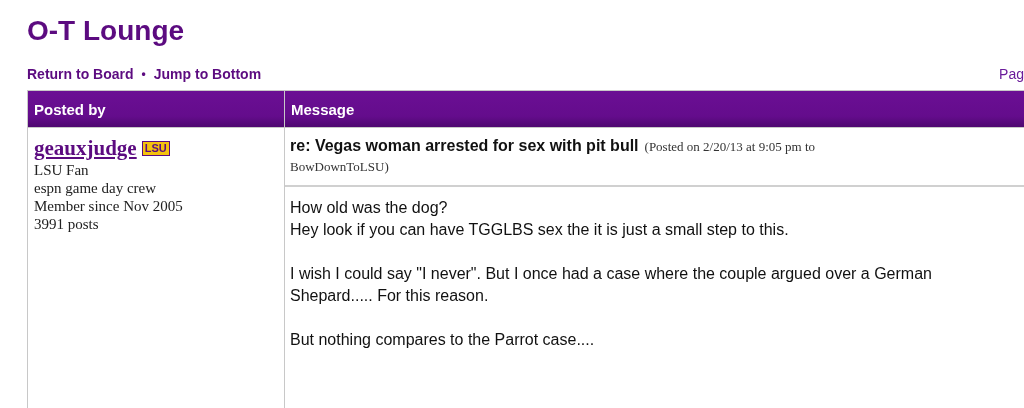  What do you see at coordinates (339, 167) in the screenshot?
I see `post-meta: BowDownToLSU)` at bounding box center [339, 167].